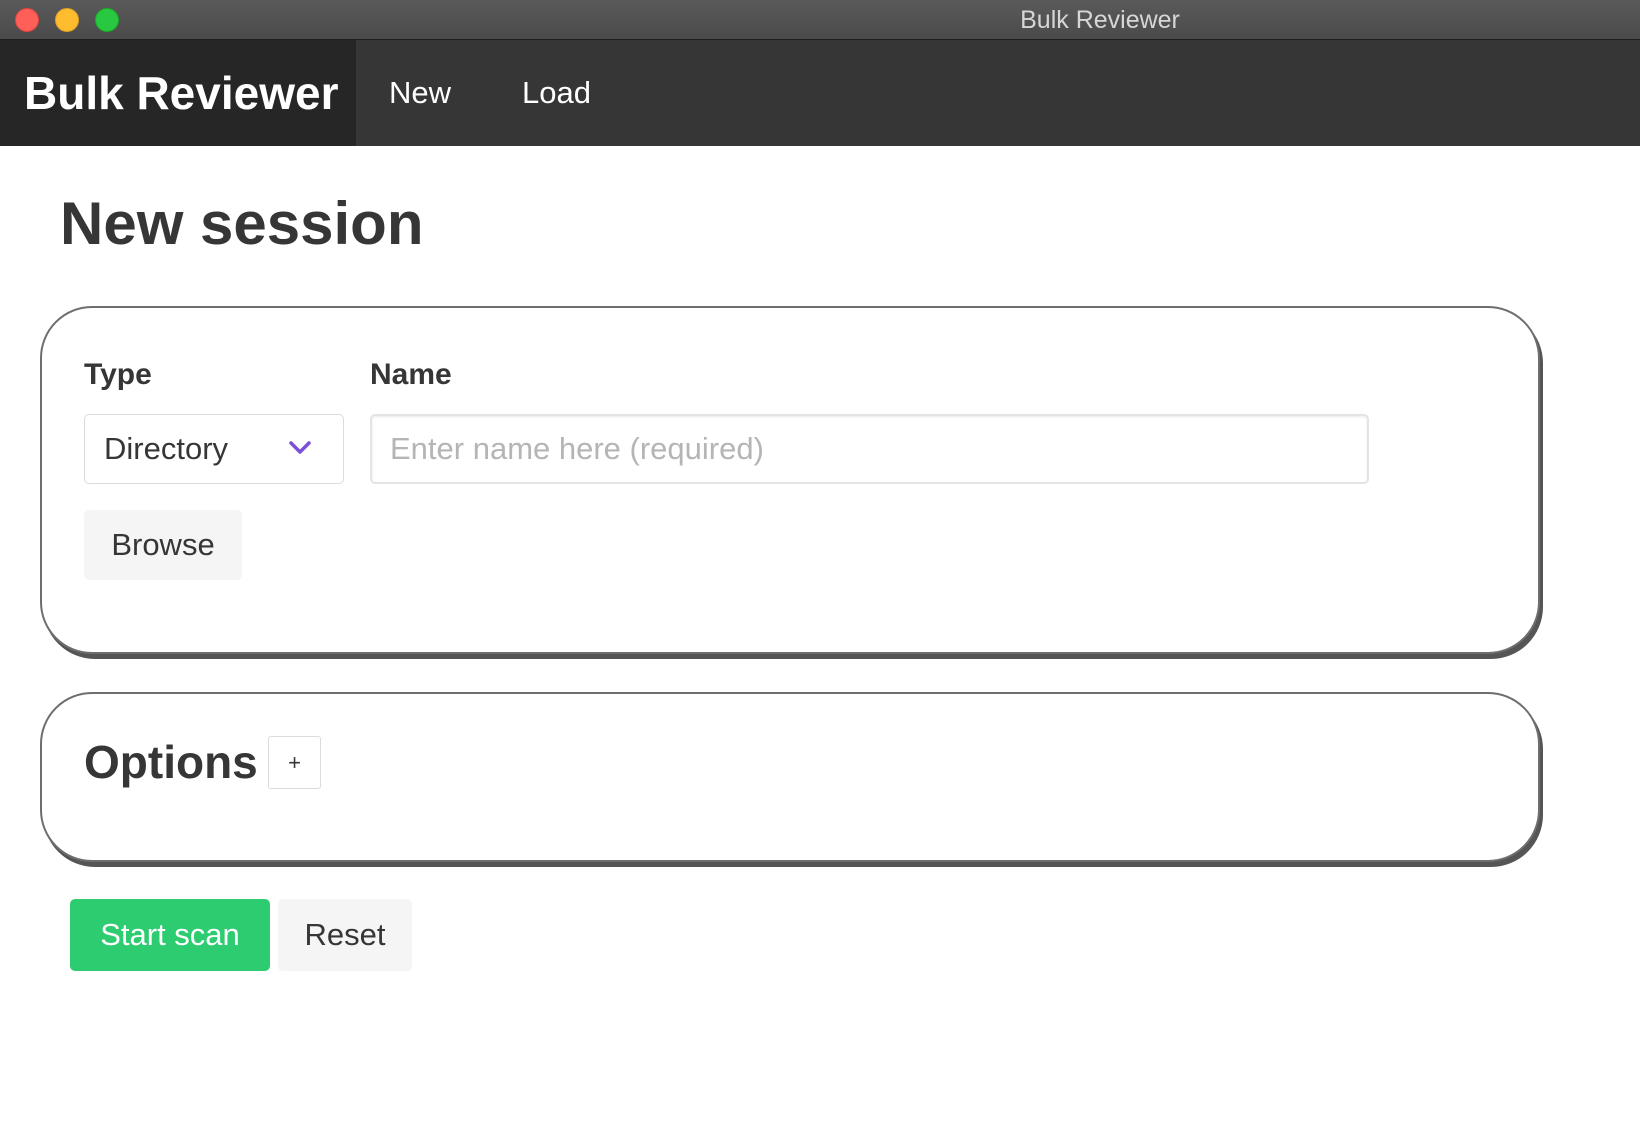 The width and height of the screenshot is (1640, 1128). What do you see at coordinates (300, 447) in the screenshot?
I see `chevron-down-icon` at bounding box center [300, 447].